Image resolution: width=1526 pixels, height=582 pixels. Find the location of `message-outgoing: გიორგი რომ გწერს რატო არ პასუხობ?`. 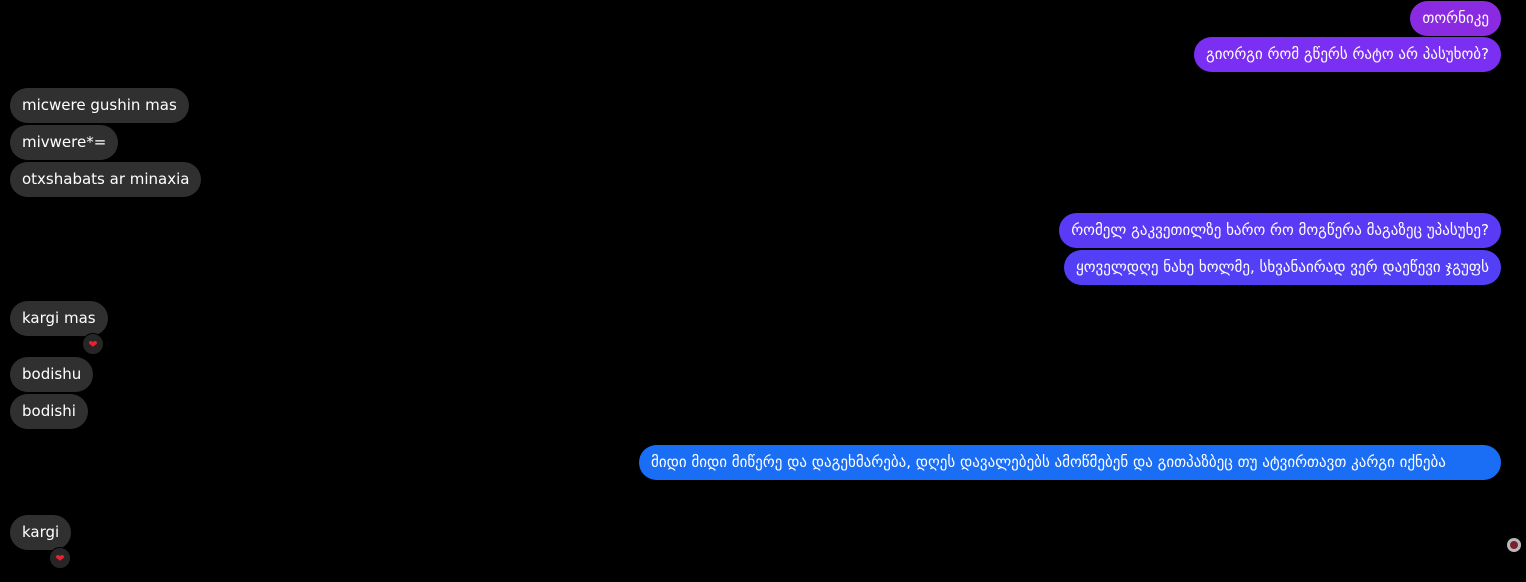

message-outgoing: გიორგი რომ გწერს რატო არ პასუხობ? is located at coordinates (1347, 54).